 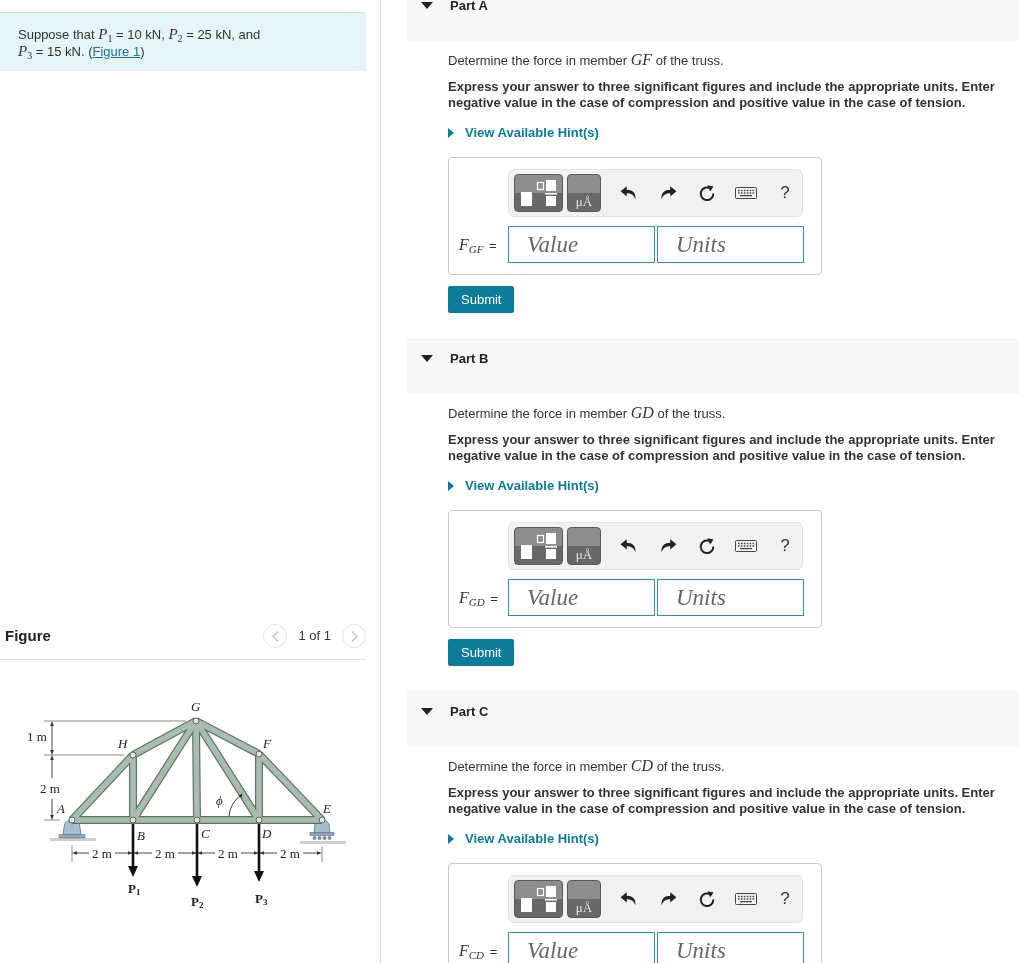 What do you see at coordinates (267, 833) in the screenshot?
I see `joint-label: D` at bounding box center [267, 833].